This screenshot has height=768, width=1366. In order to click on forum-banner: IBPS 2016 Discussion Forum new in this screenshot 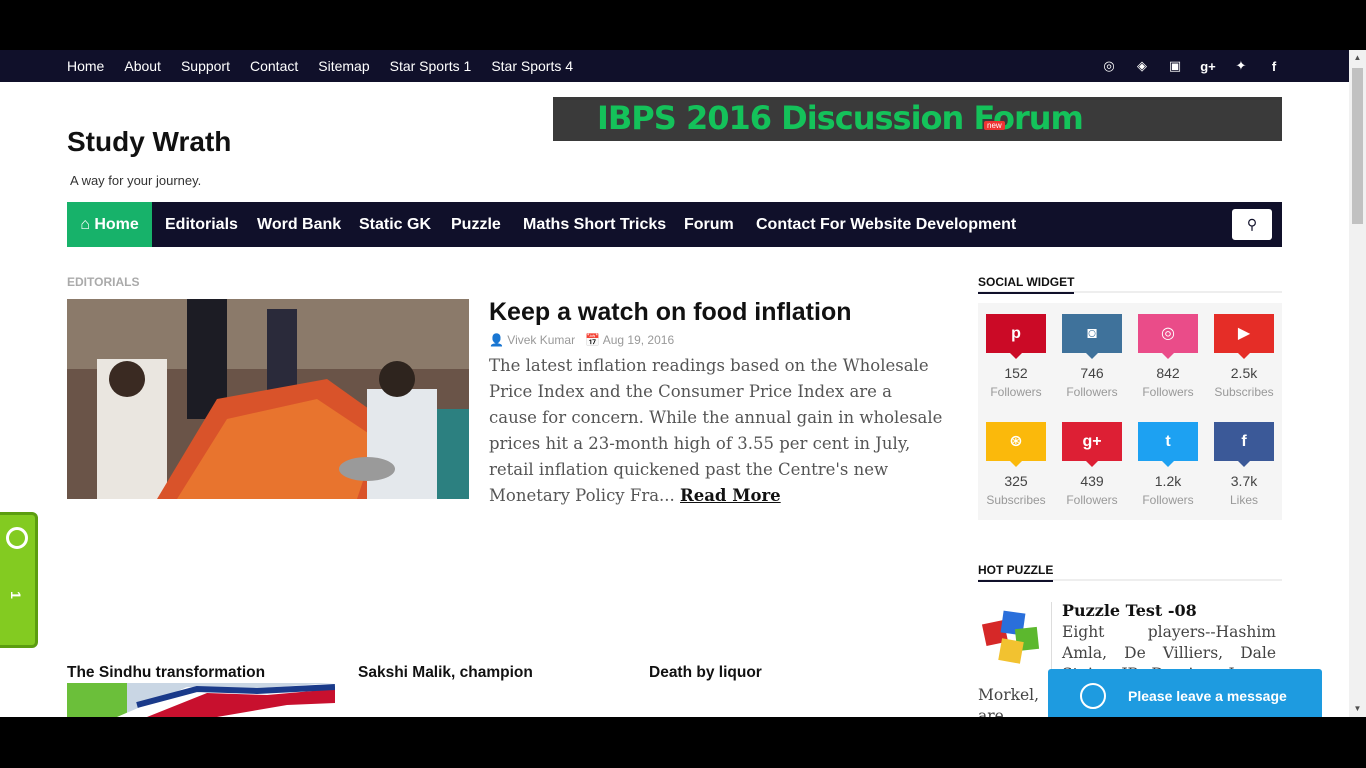, I will do `click(917, 119)`.